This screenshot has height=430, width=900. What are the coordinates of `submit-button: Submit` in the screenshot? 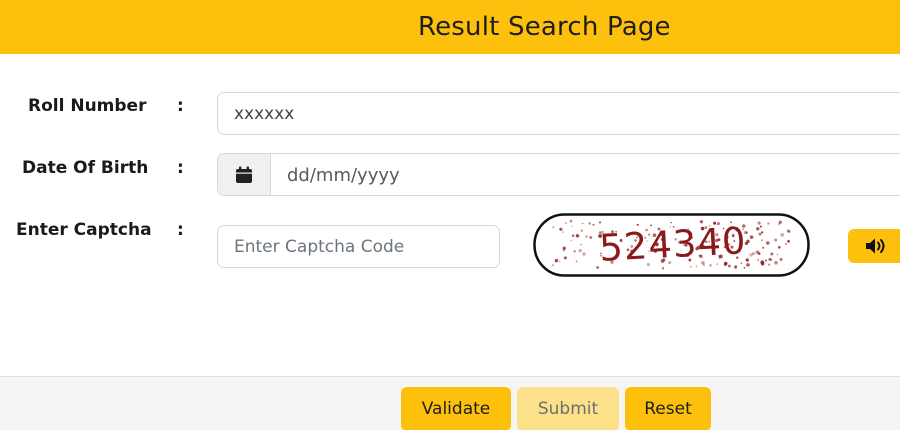 It's located at (568, 408).